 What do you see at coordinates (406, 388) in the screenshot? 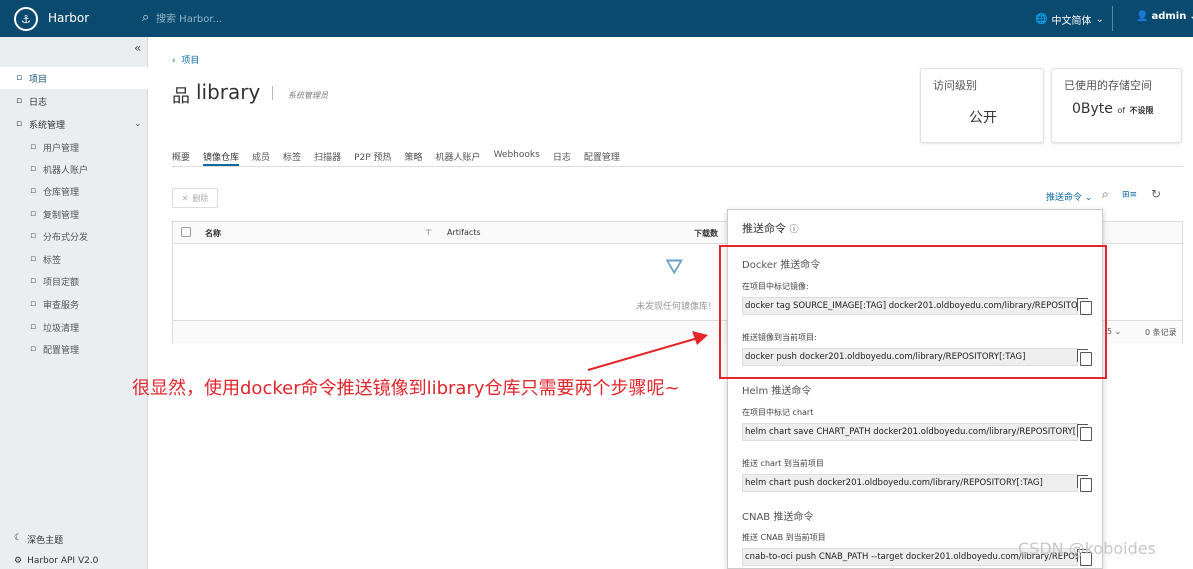
I see `annotation-text: 很显然，使用docker命令推送镜像到library仓库只需要两个步骤呢~` at bounding box center [406, 388].